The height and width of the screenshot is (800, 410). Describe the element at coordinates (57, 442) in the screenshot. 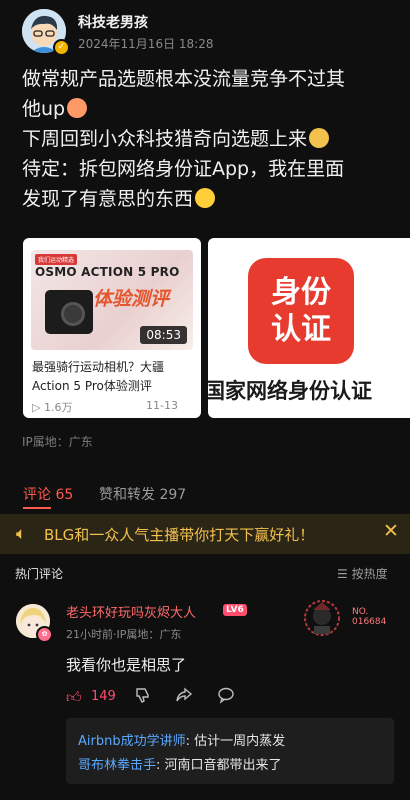

I see `ip-location: IP属地：广东` at that location.